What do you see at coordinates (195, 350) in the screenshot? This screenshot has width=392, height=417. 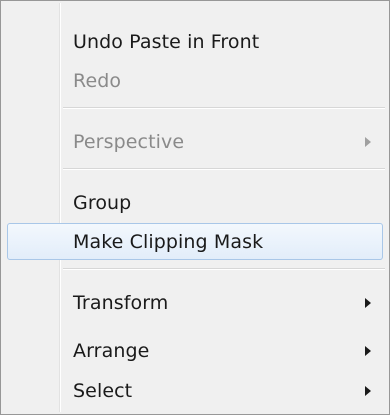 I see `menu-item-arrange: Arrange` at bounding box center [195, 350].